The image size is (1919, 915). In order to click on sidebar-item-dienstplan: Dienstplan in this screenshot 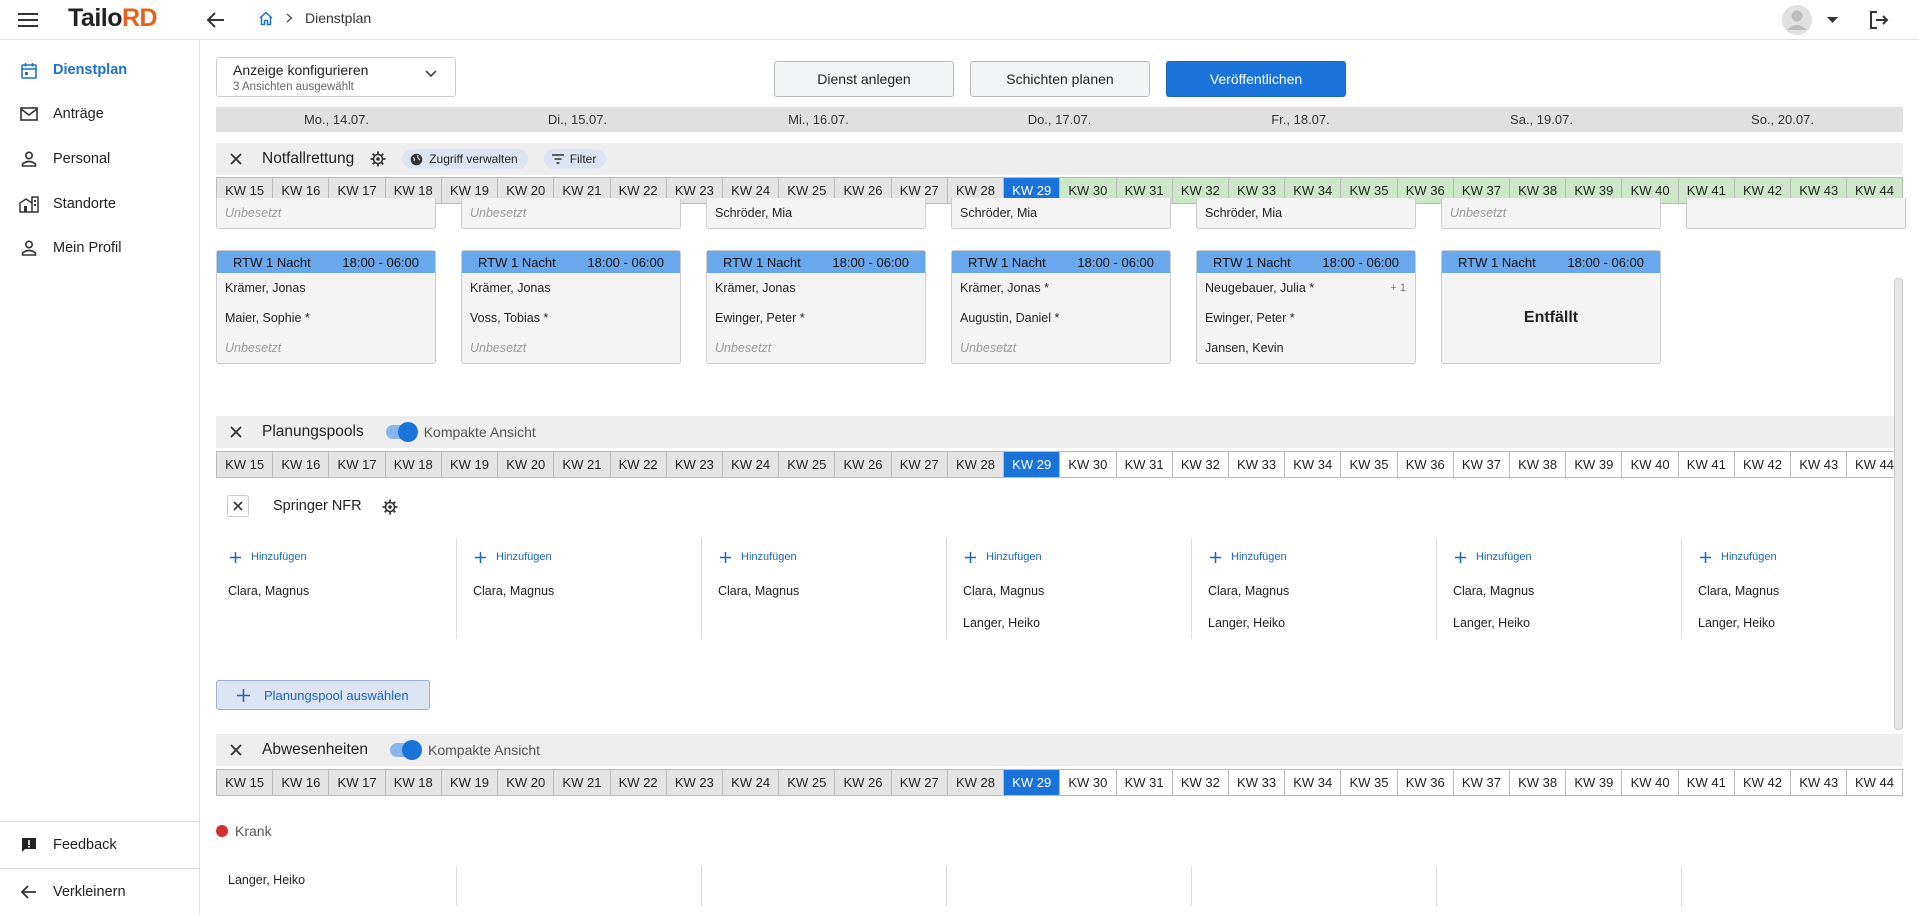, I will do `click(99, 70)`.